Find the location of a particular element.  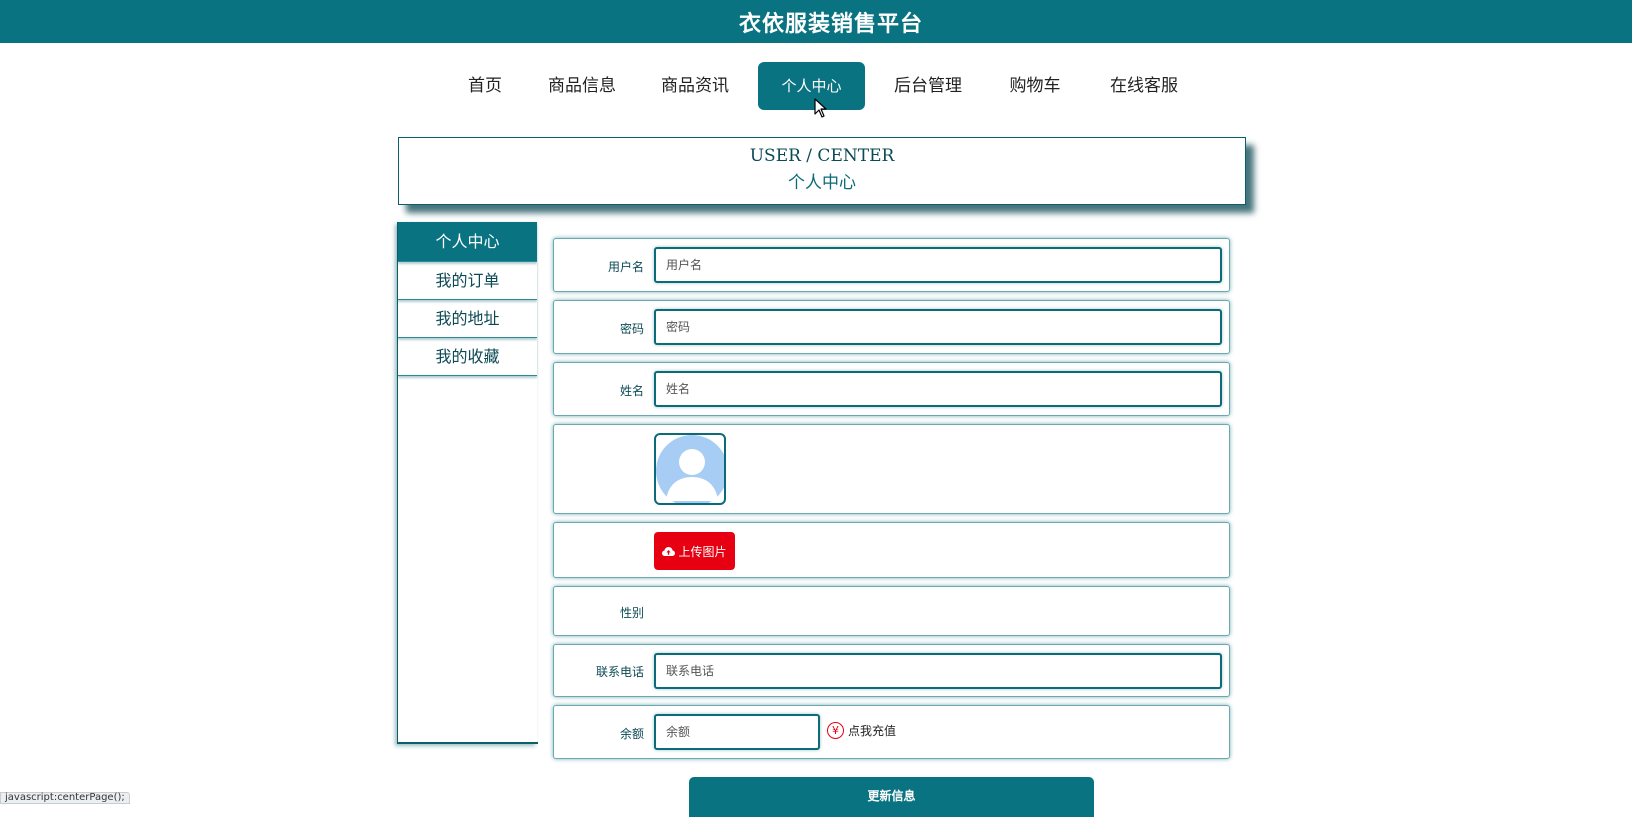

form-row-upload: 上传图片 is located at coordinates (891, 550).